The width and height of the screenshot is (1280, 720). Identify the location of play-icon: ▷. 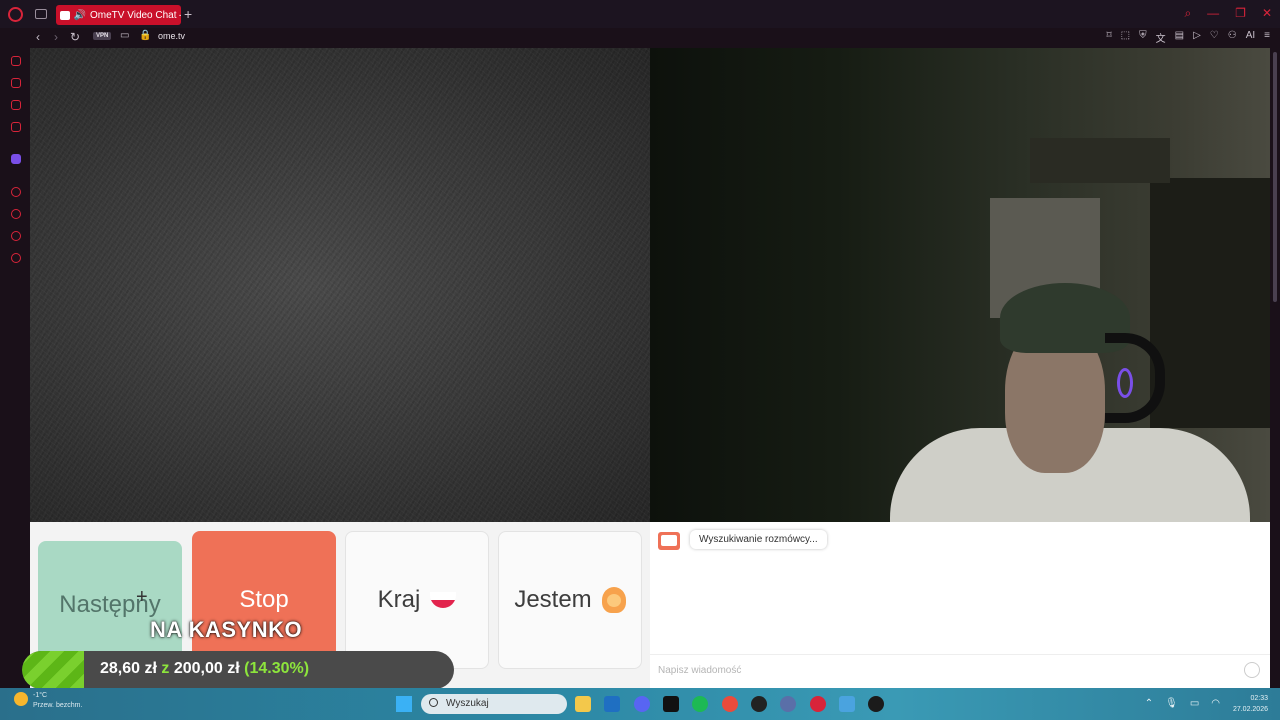
(1197, 37).